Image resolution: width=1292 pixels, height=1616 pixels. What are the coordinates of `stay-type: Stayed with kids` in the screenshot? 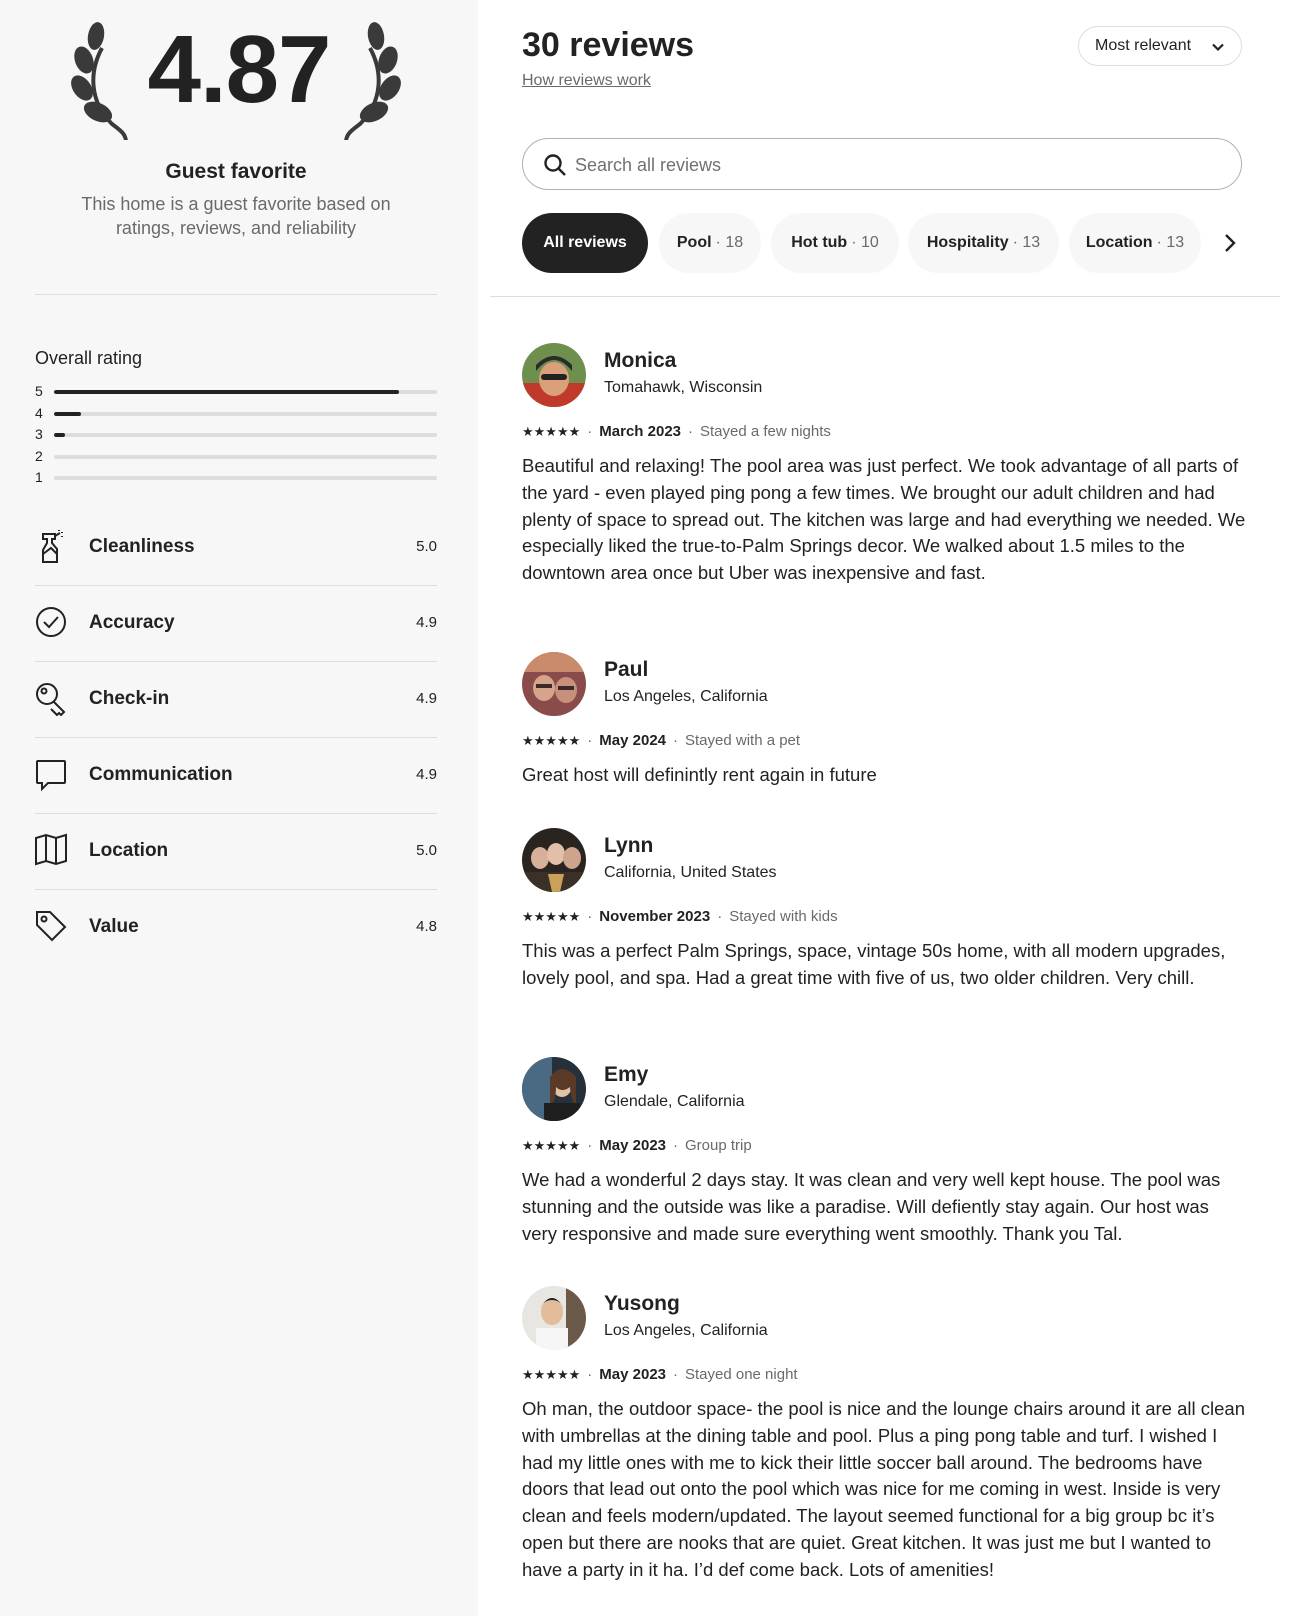 It's located at (783, 916).